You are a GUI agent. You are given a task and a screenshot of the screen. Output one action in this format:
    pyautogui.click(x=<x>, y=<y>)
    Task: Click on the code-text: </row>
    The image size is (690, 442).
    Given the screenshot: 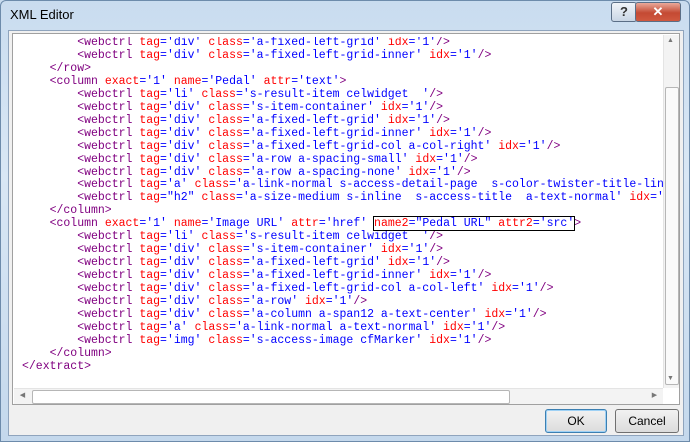 What is the action you would take?
    pyautogui.click(x=70, y=68)
    